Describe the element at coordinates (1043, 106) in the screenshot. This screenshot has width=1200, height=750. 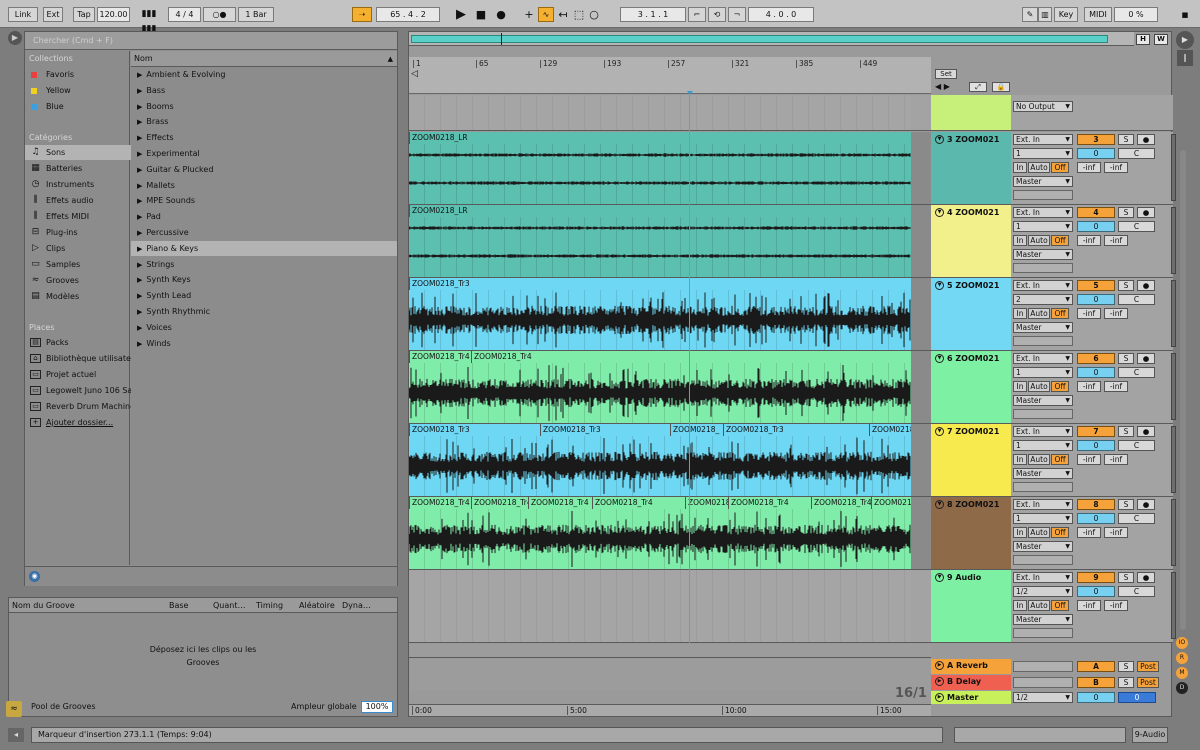
I see `partial-output-chooser: No Output` at that location.